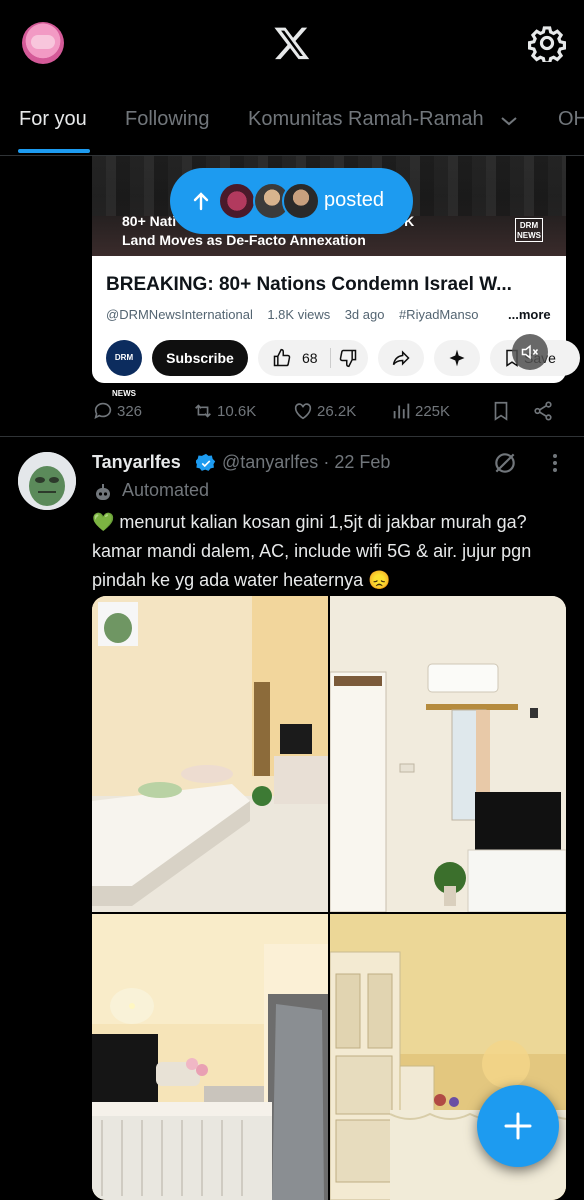 This screenshot has width=584, height=1200. Describe the element at coordinates (210, 754) in the screenshot. I see `bedroom-photo` at that location.